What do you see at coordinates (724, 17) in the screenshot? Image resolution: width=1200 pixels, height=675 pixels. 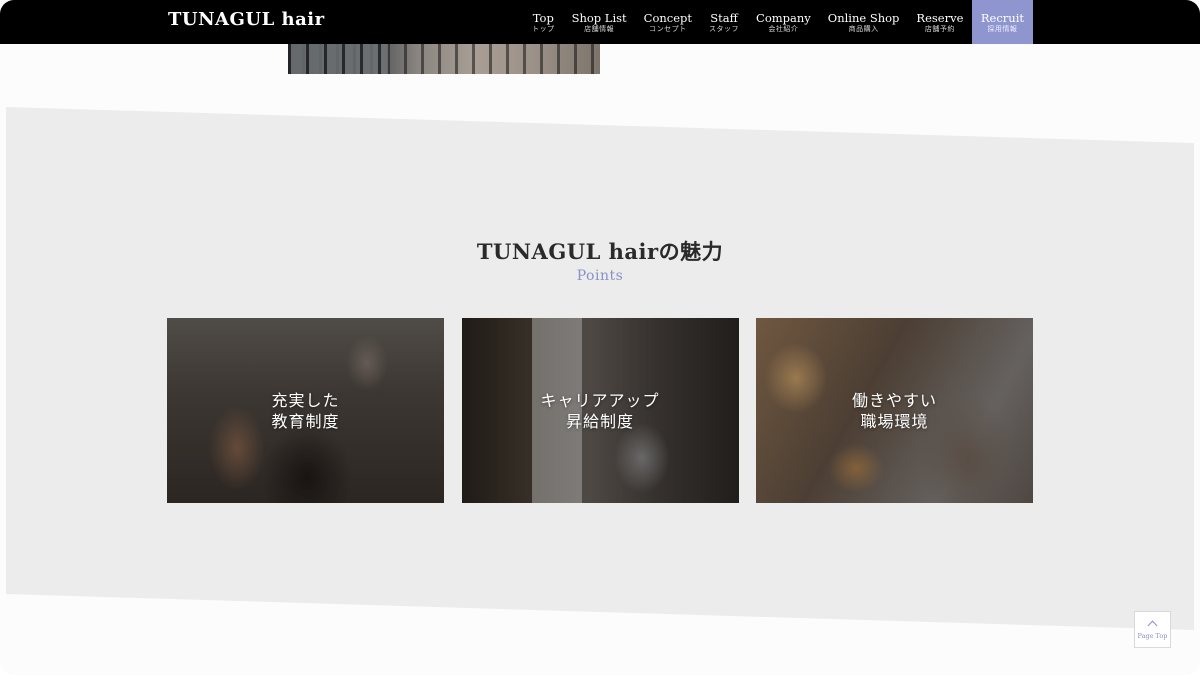 I see `nav-label: Staff` at bounding box center [724, 17].